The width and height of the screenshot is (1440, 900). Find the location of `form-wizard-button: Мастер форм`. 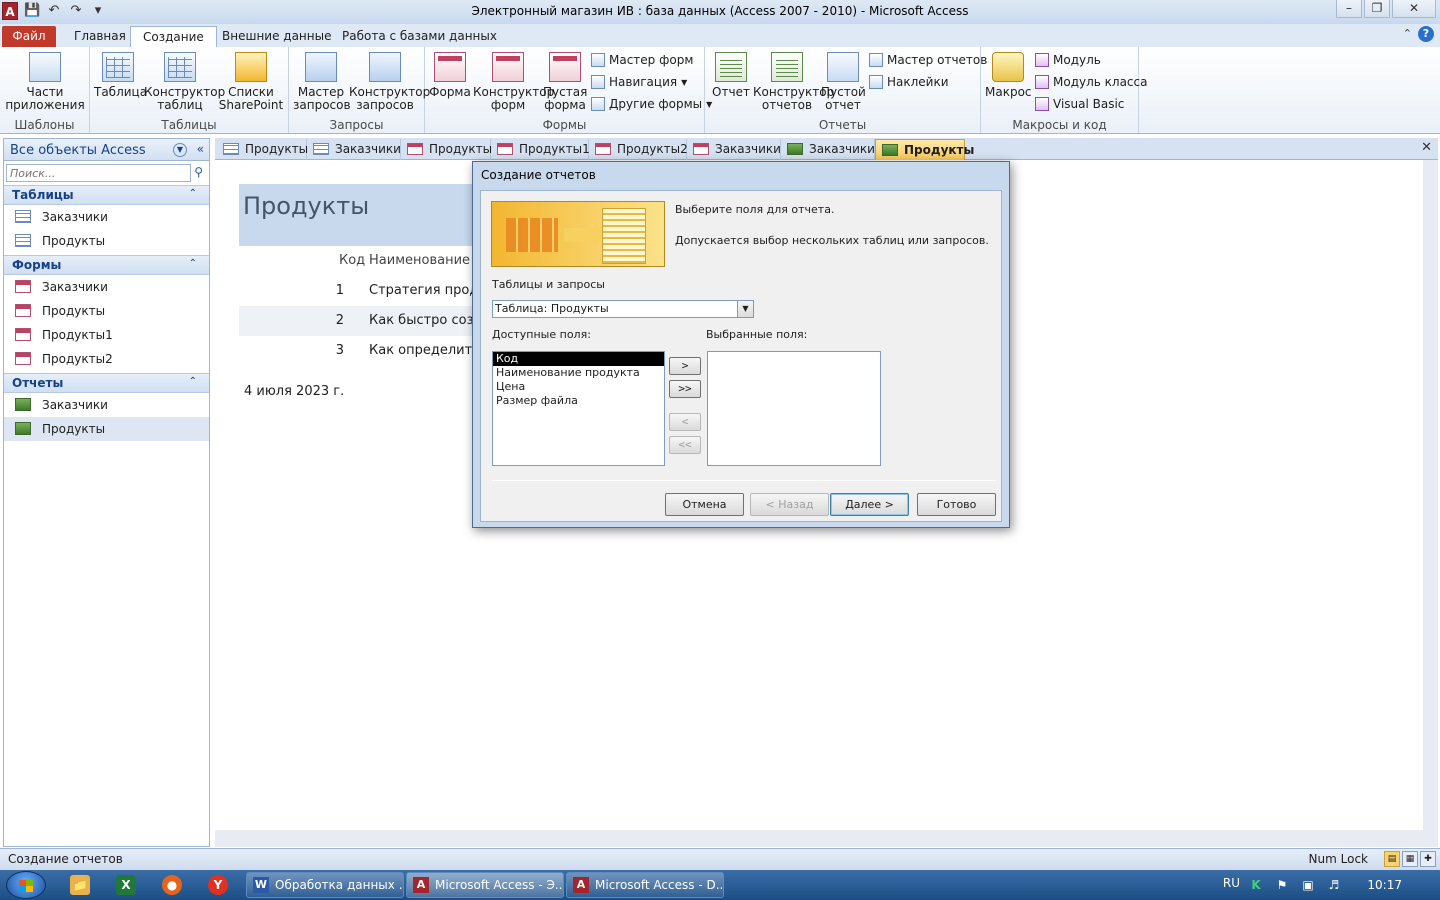

form-wizard-button: Мастер форм is located at coordinates (642, 60).